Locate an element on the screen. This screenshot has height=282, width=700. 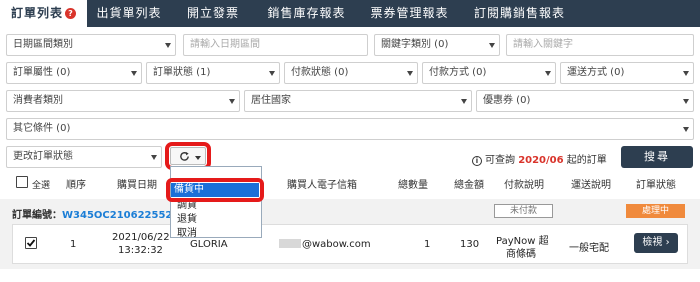
tab-sales-inventory-report: 銷售庫存報表 is located at coordinates (306, 13).